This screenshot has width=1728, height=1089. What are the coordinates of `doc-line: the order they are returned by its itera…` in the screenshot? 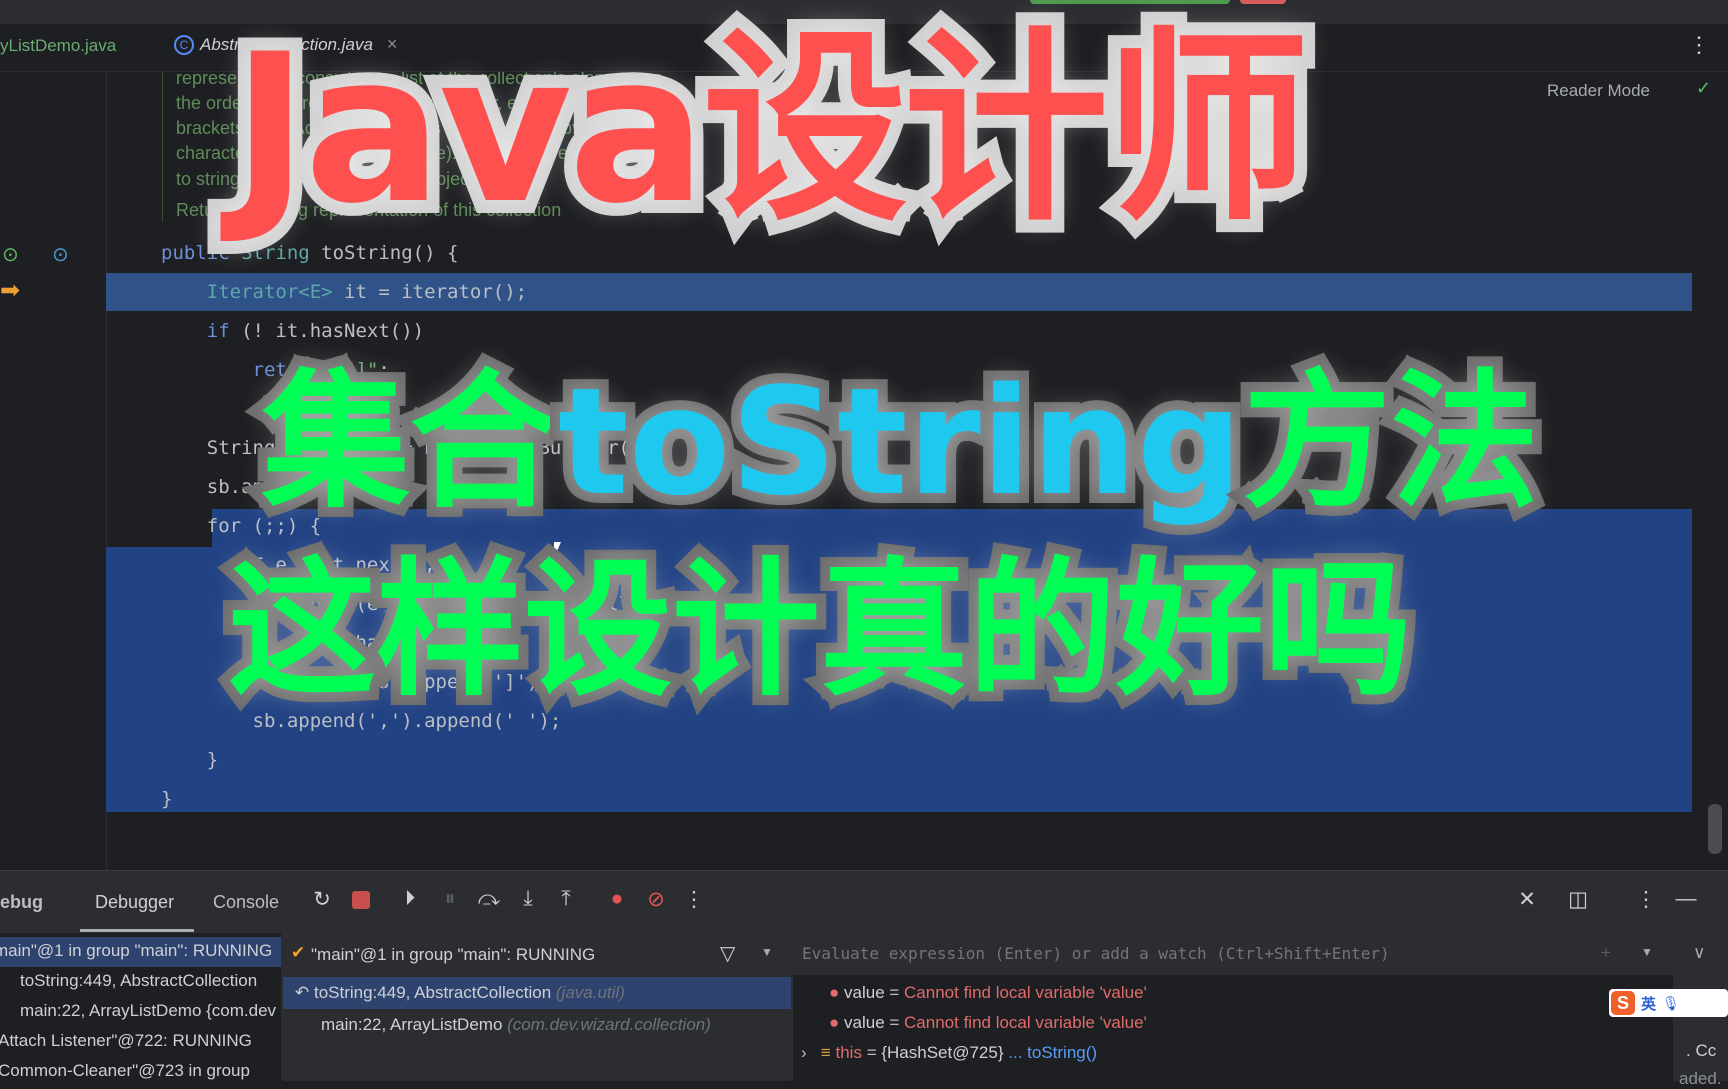 It's located at (417, 103).